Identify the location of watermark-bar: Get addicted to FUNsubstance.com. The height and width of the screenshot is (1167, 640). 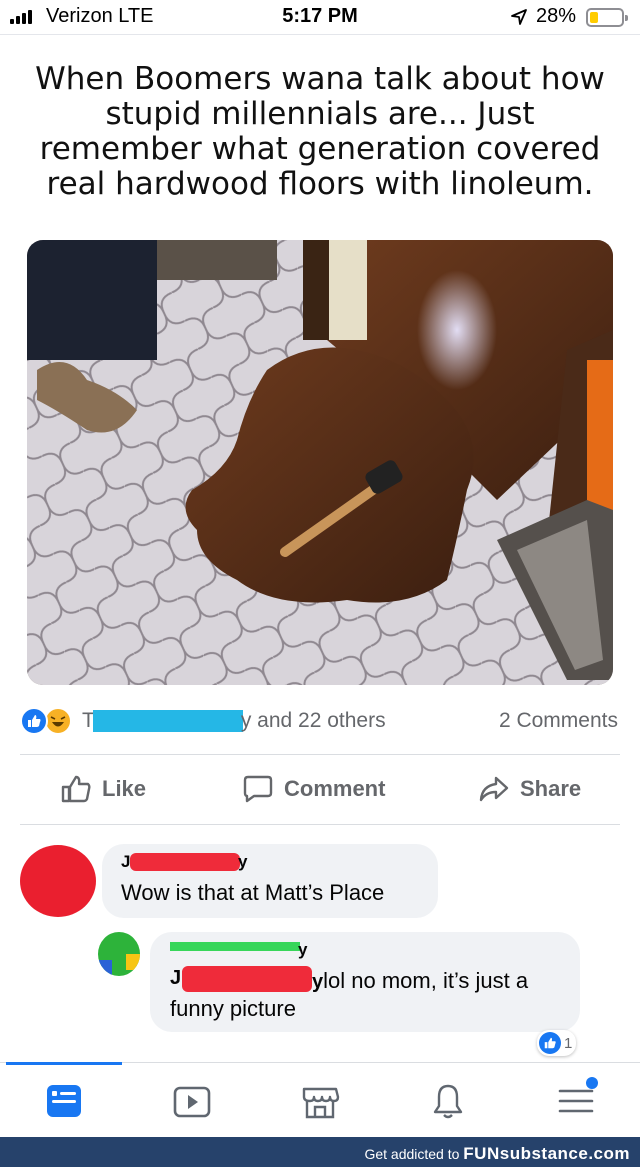
(320, 1152).